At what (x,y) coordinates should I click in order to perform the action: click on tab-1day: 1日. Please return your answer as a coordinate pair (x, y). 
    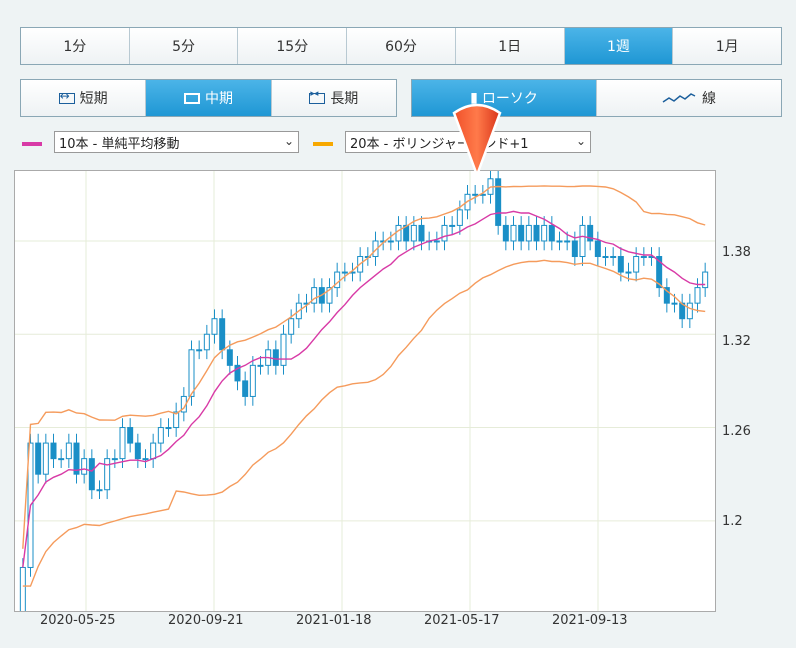
    Looking at the image, I should click on (510, 46).